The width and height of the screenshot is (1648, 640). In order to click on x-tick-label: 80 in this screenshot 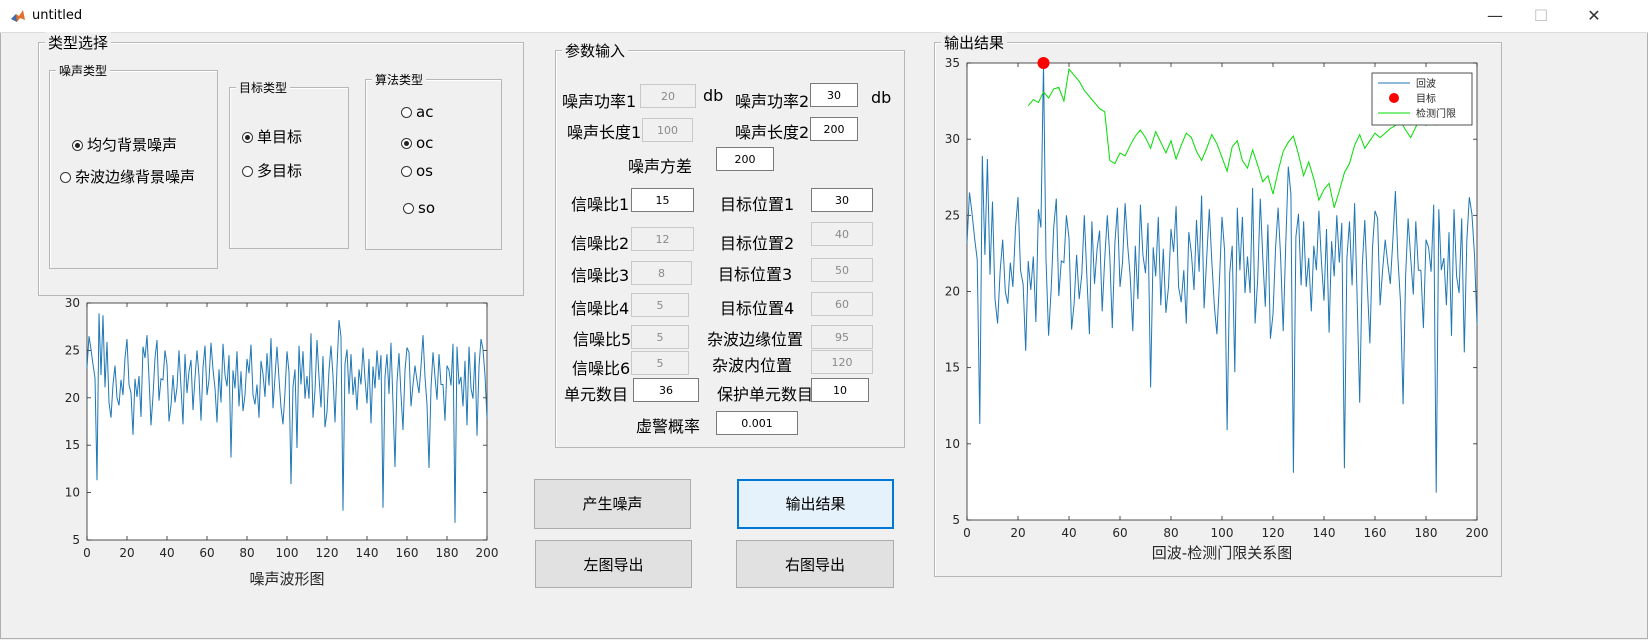, I will do `click(246, 553)`.